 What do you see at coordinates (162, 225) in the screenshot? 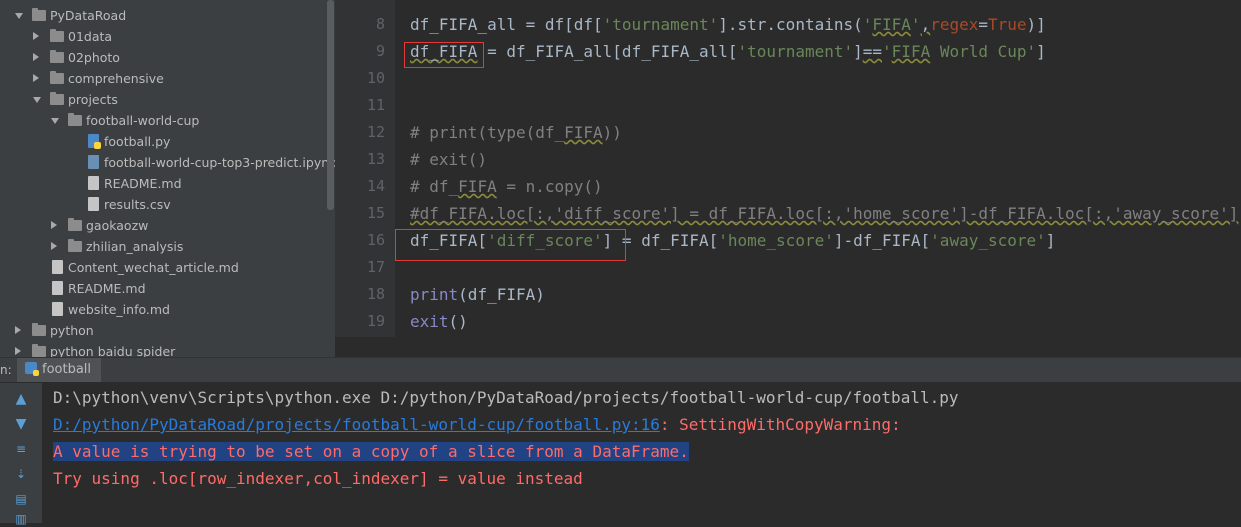
I see `tree-item: gaokaozw` at bounding box center [162, 225].